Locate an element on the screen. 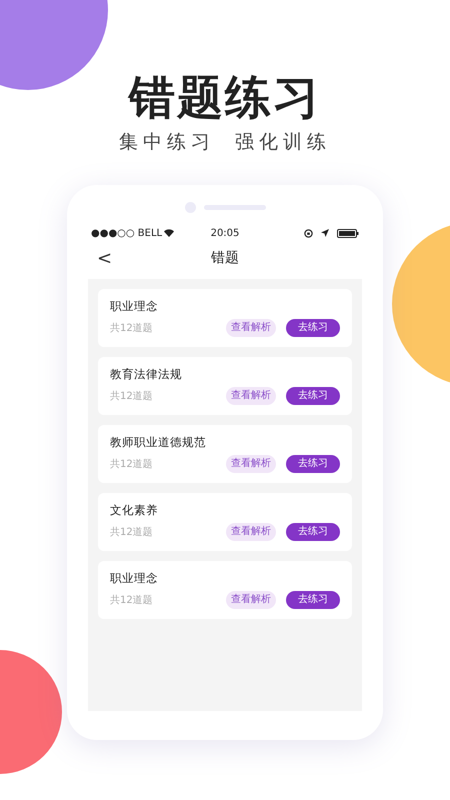 The image size is (450, 800). page-title: 错题 is located at coordinates (225, 258).